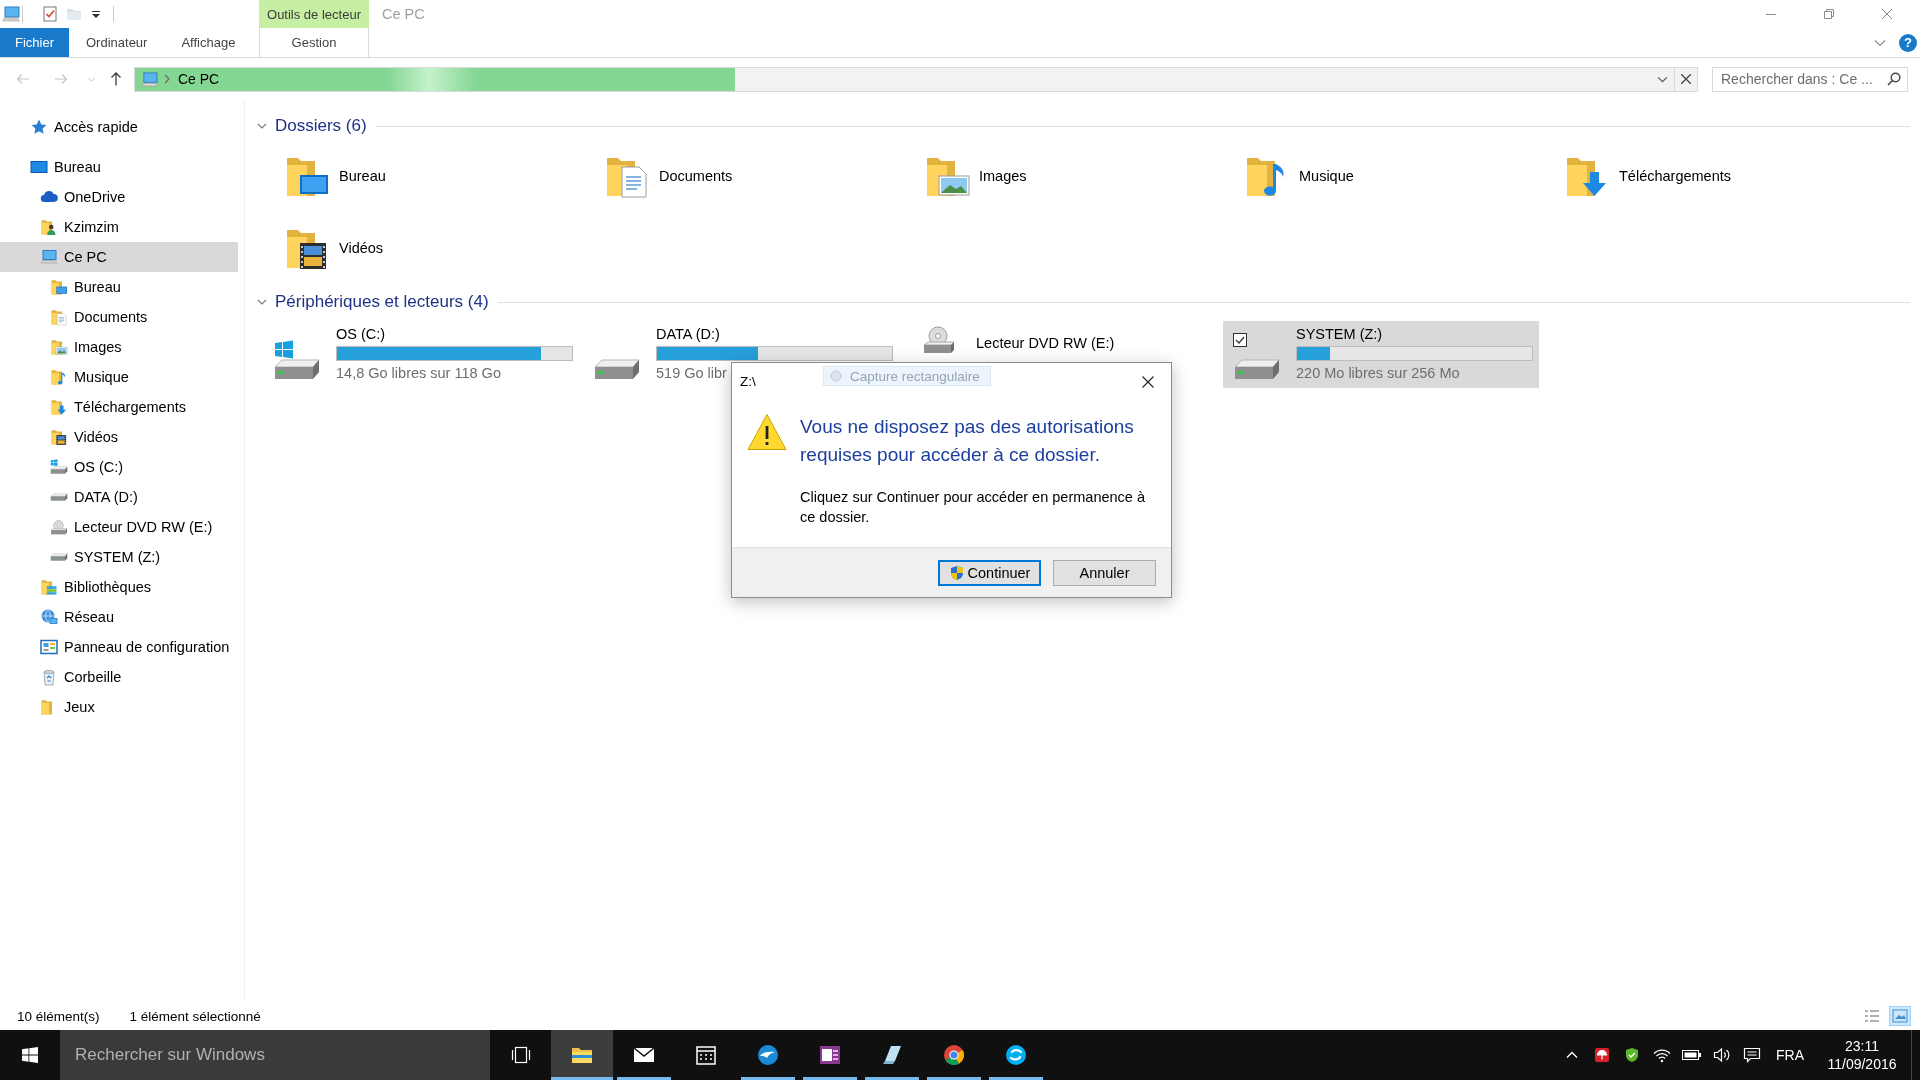 Image resolution: width=1920 pixels, height=1080 pixels. I want to click on folder-person-icon, so click(49, 227).